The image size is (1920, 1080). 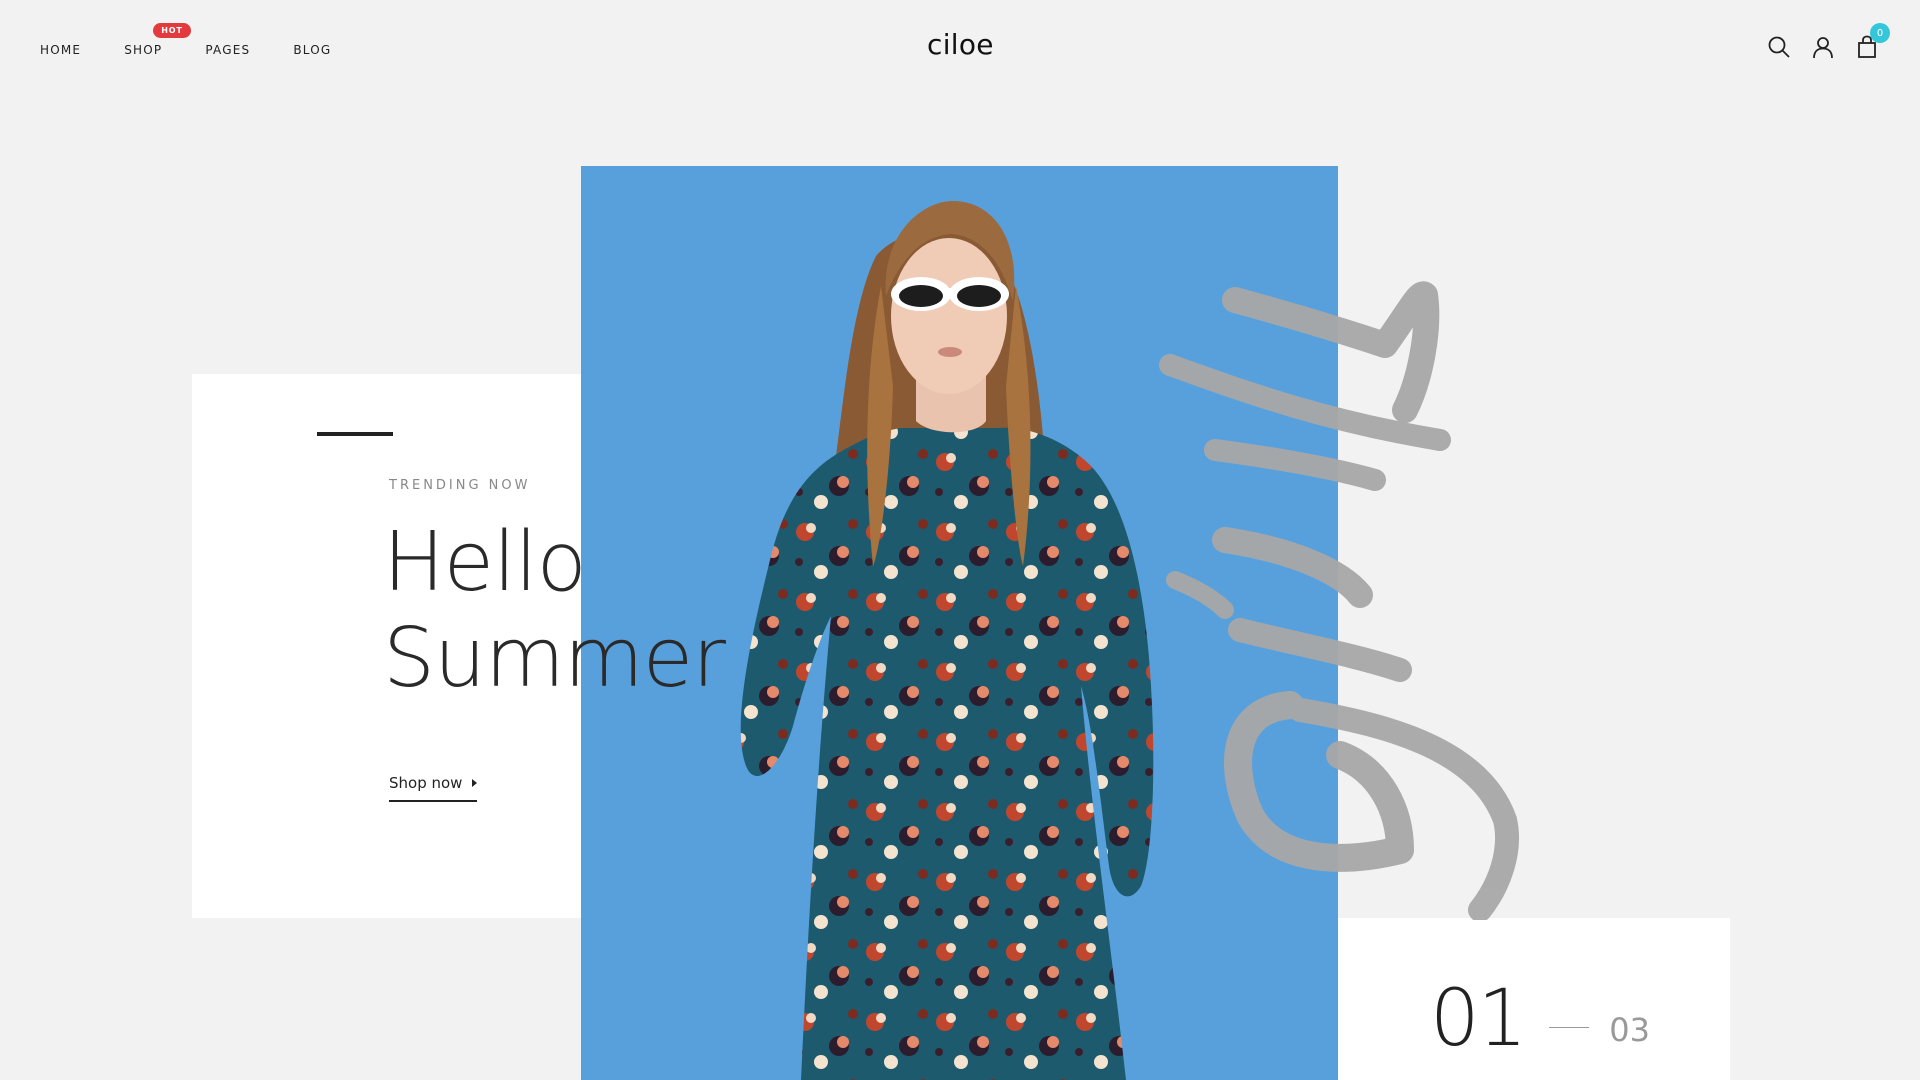 I want to click on slide-current-number: 01, so click(x=1478, y=1019).